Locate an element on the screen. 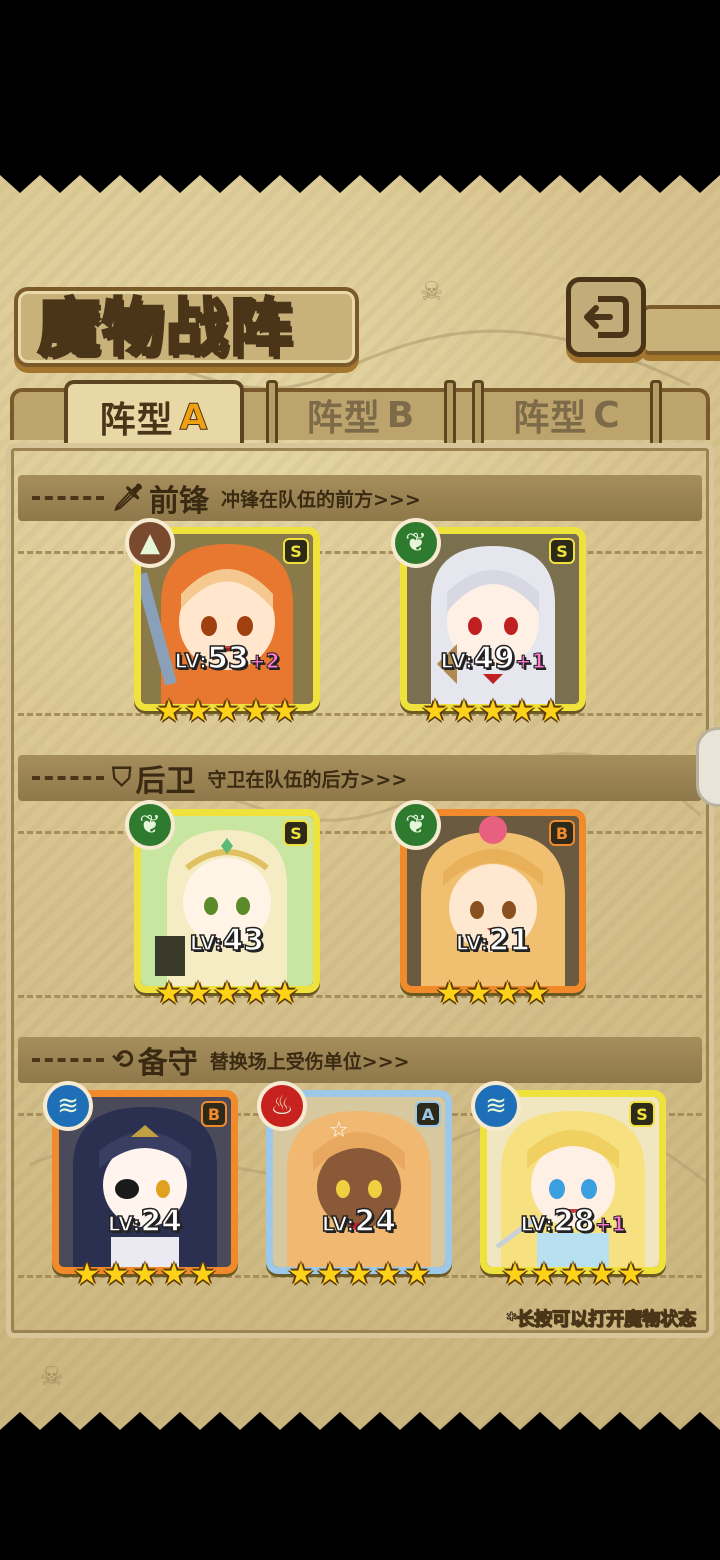 The height and width of the screenshot is (1560, 720). lv-bonus: +2 is located at coordinates (264, 661).